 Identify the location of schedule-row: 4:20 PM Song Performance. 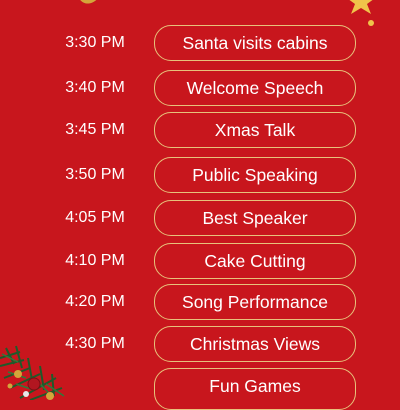
(200, 302).